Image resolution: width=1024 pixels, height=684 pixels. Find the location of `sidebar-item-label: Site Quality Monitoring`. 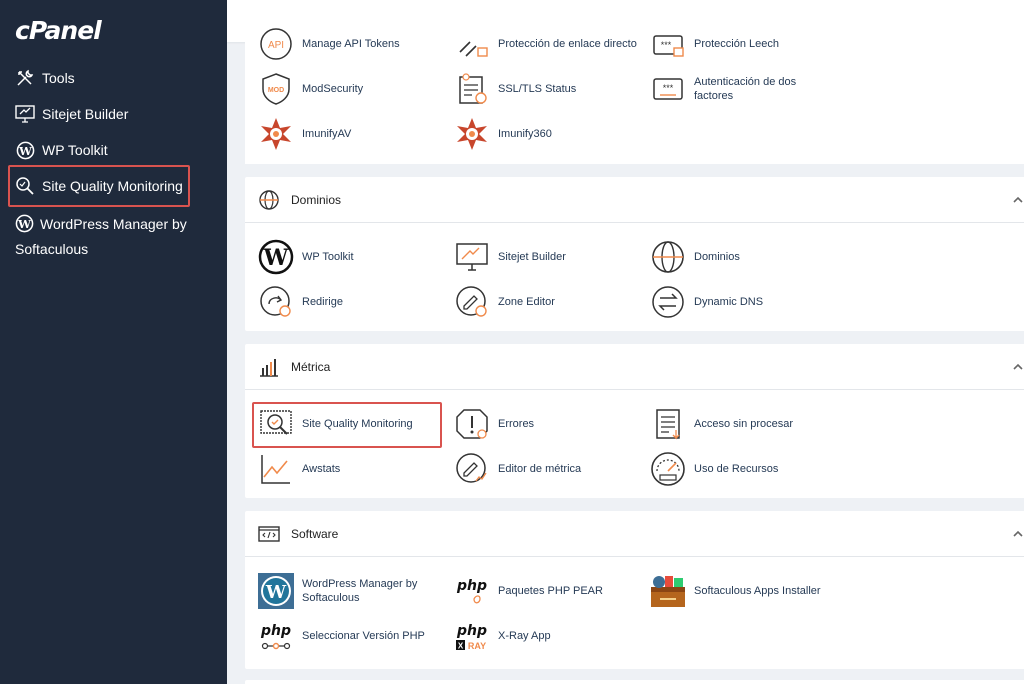

sidebar-item-label: Site Quality Monitoring is located at coordinates (112, 186).